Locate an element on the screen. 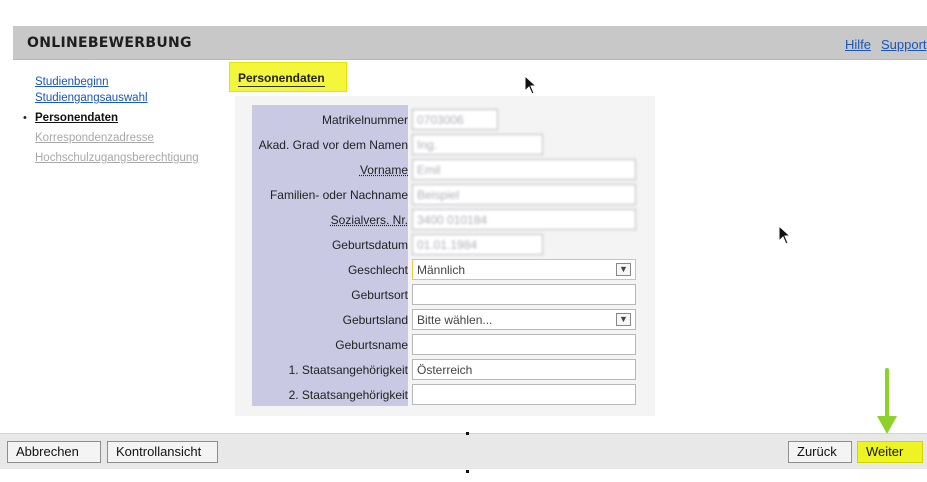 The height and width of the screenshot is (482, 927). row-geburtsdatum: Geburtsdatum 01.01.1984 is located at coordinates (447, 245).